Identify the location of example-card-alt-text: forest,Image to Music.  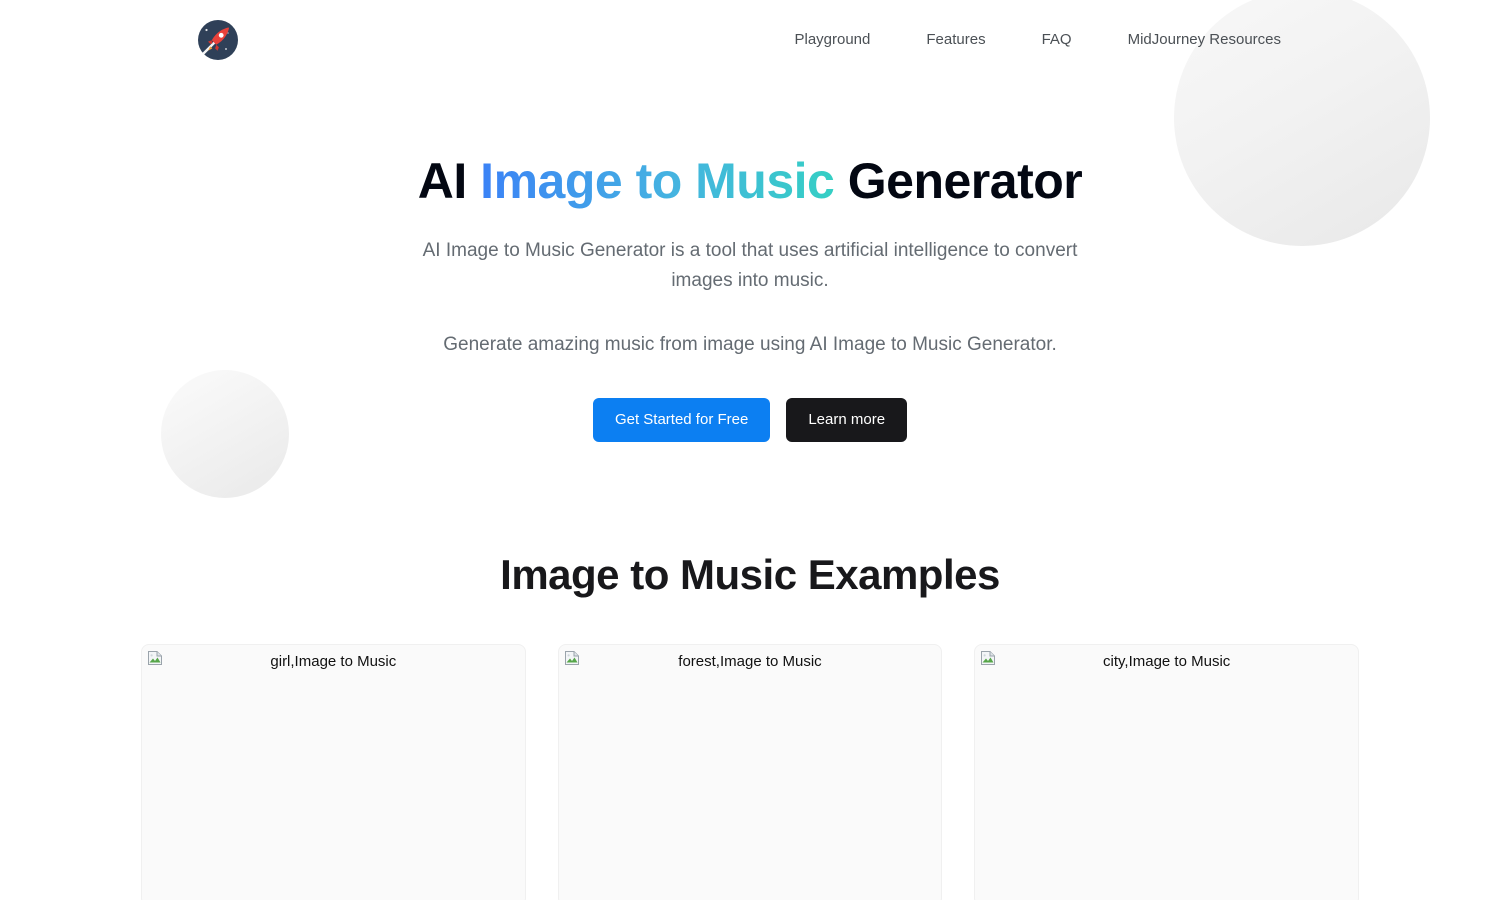
(750, 661).